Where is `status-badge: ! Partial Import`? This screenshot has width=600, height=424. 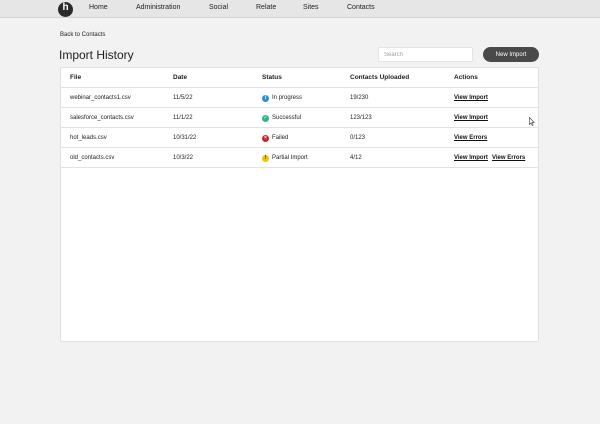 status-badge: ! Partial Import is located at coordinates (285, 158).